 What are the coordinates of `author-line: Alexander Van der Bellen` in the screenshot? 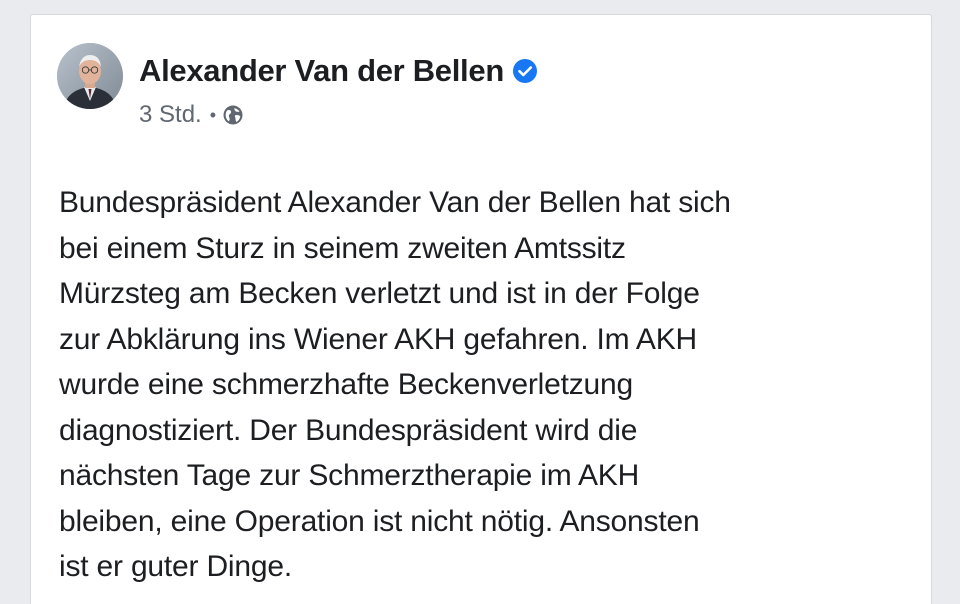 It's located at (338, 71).